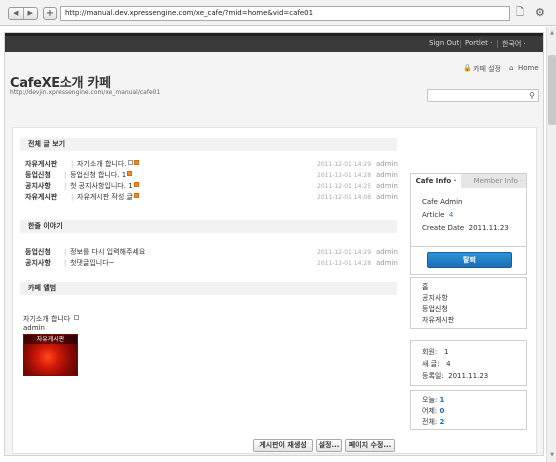  Describe the element at coordinates (344, 197) in the screenshot. I see `post-date: 2011-12-01 14:08` at that location.